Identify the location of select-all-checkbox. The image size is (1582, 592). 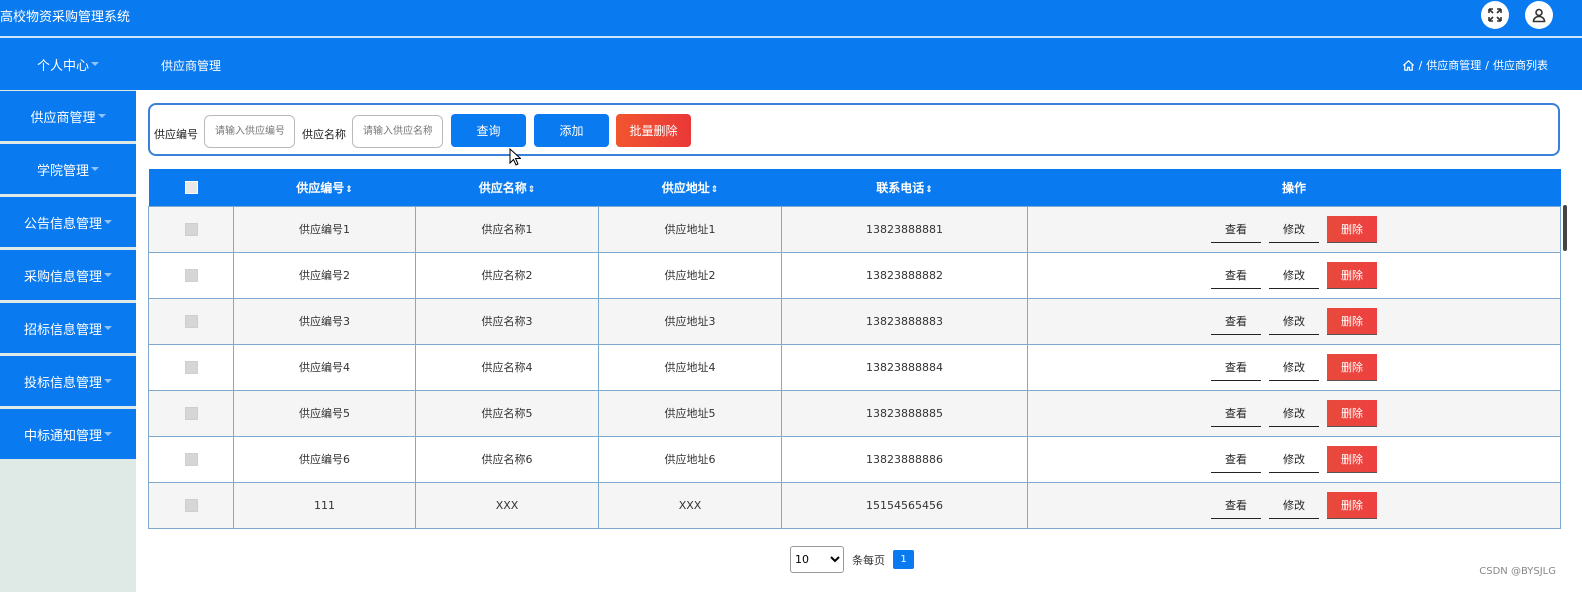
(191, 188).